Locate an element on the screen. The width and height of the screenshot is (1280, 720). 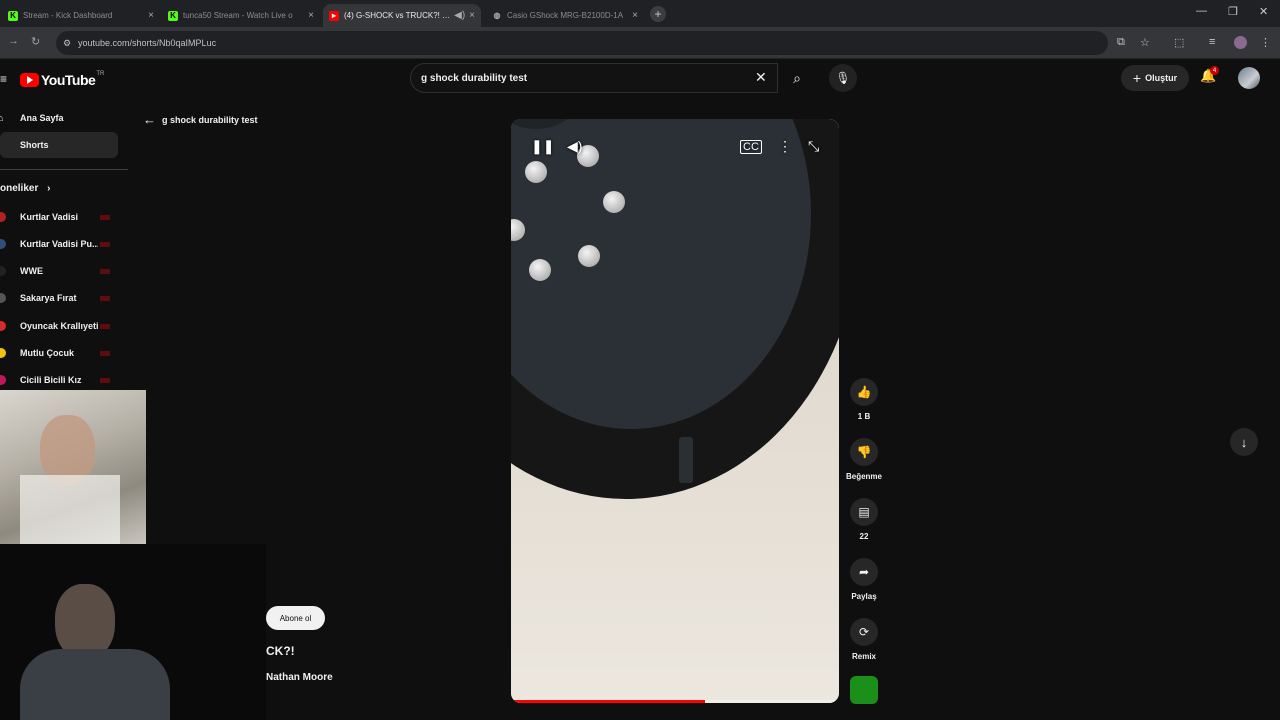
subscription-item: Kurtlar Vadisi is located at coordinates (59, 217).